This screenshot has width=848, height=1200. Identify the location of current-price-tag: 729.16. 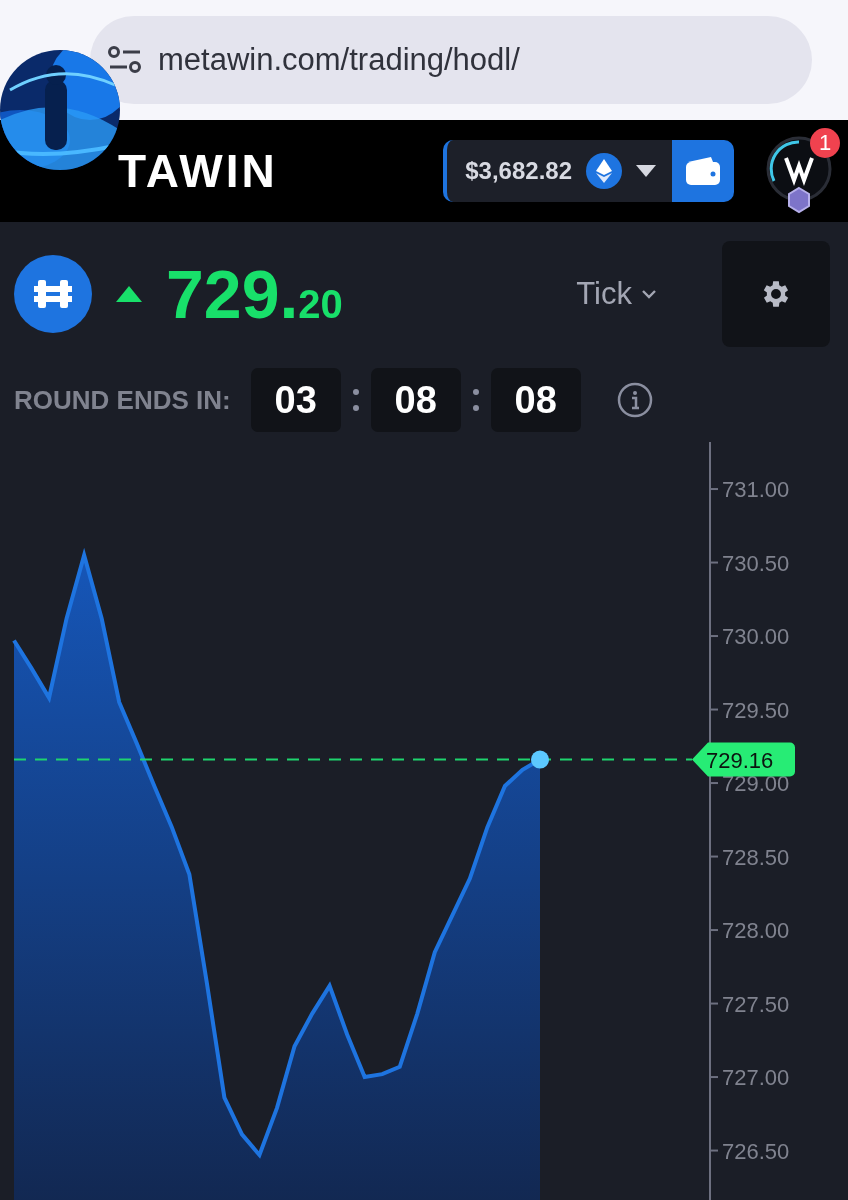
(743, 759).